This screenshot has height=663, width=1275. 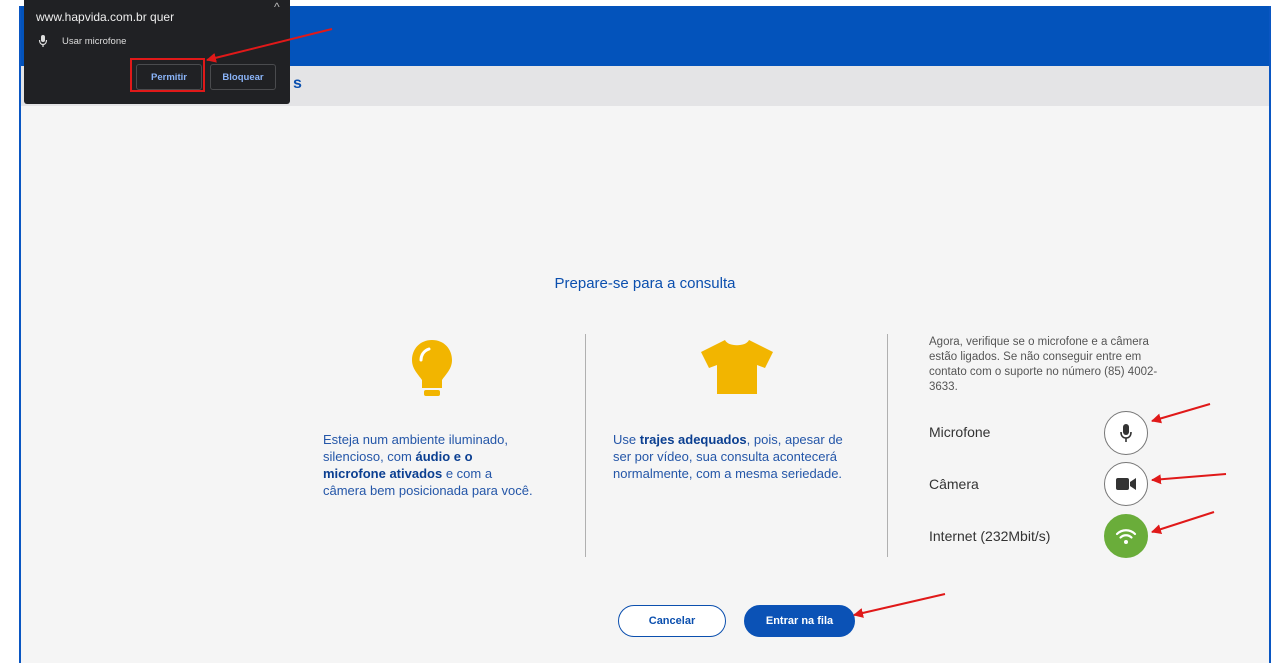 What do you see at coordinates (1189, 479) in the screenshot?
I see `arrow-camera` at bounding box center [1189, 479].